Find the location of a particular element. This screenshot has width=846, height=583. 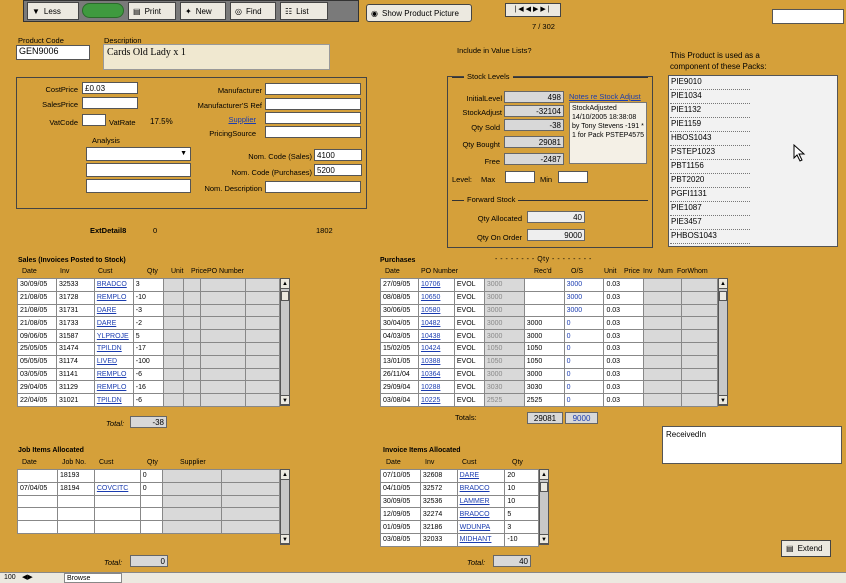

supplier-link: Supplier is located at coordinates (228, 119).